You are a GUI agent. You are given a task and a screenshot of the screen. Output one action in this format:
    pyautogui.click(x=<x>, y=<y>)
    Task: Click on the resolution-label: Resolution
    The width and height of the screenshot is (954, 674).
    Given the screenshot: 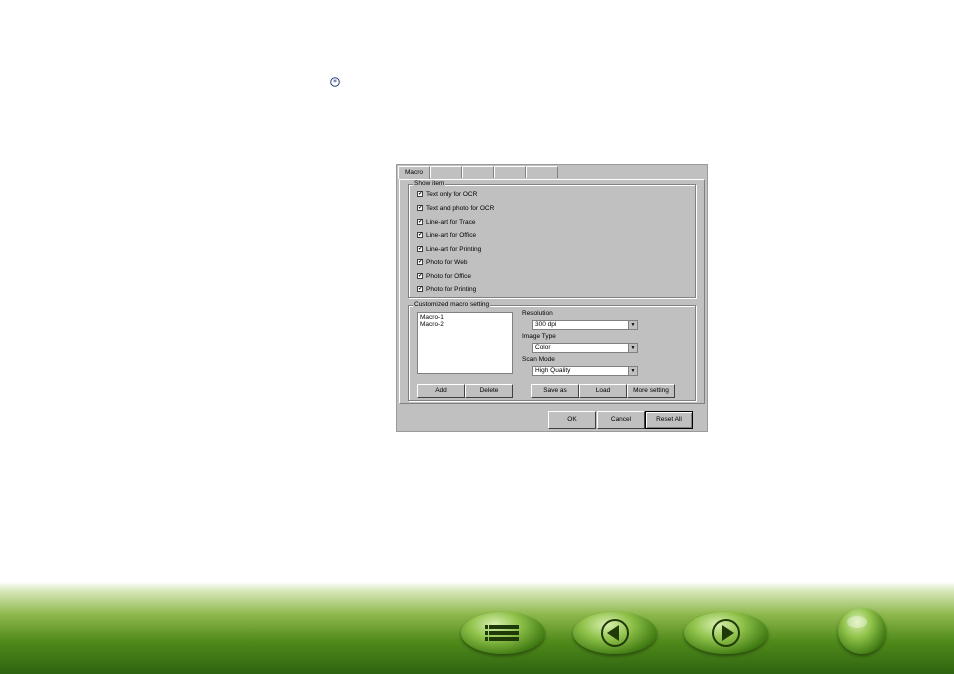 What is the action you would take?
    pyautogui.click(x=537, y=313)
    